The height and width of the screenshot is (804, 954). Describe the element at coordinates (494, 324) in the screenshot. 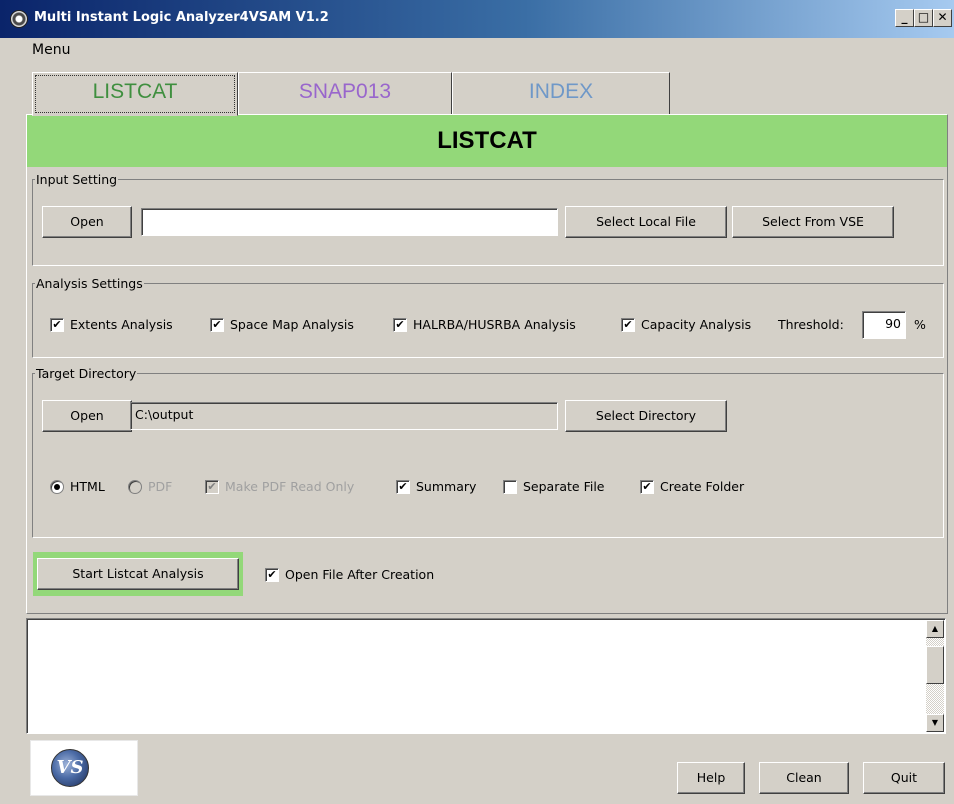

I see `halrba-label: HALRBA/HUSRBA Analysis` at that location.